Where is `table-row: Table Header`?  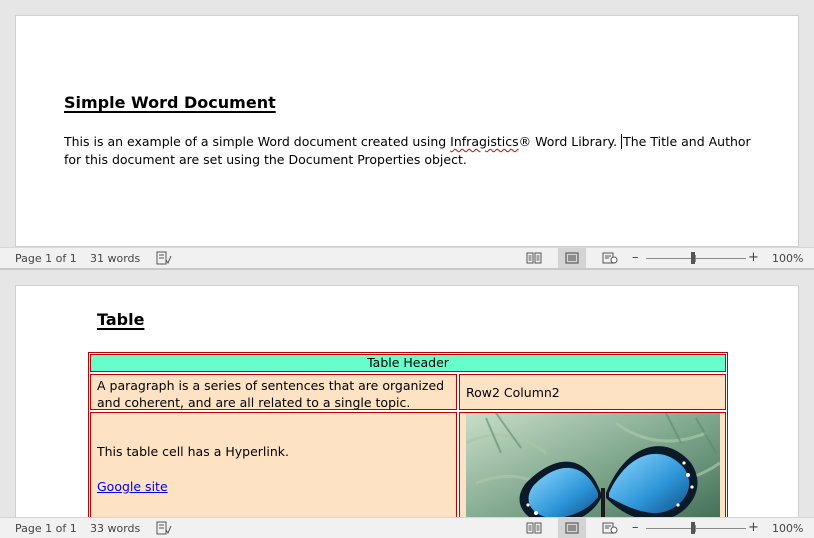 table-row: Table Header is located at coordinates (408, 363).